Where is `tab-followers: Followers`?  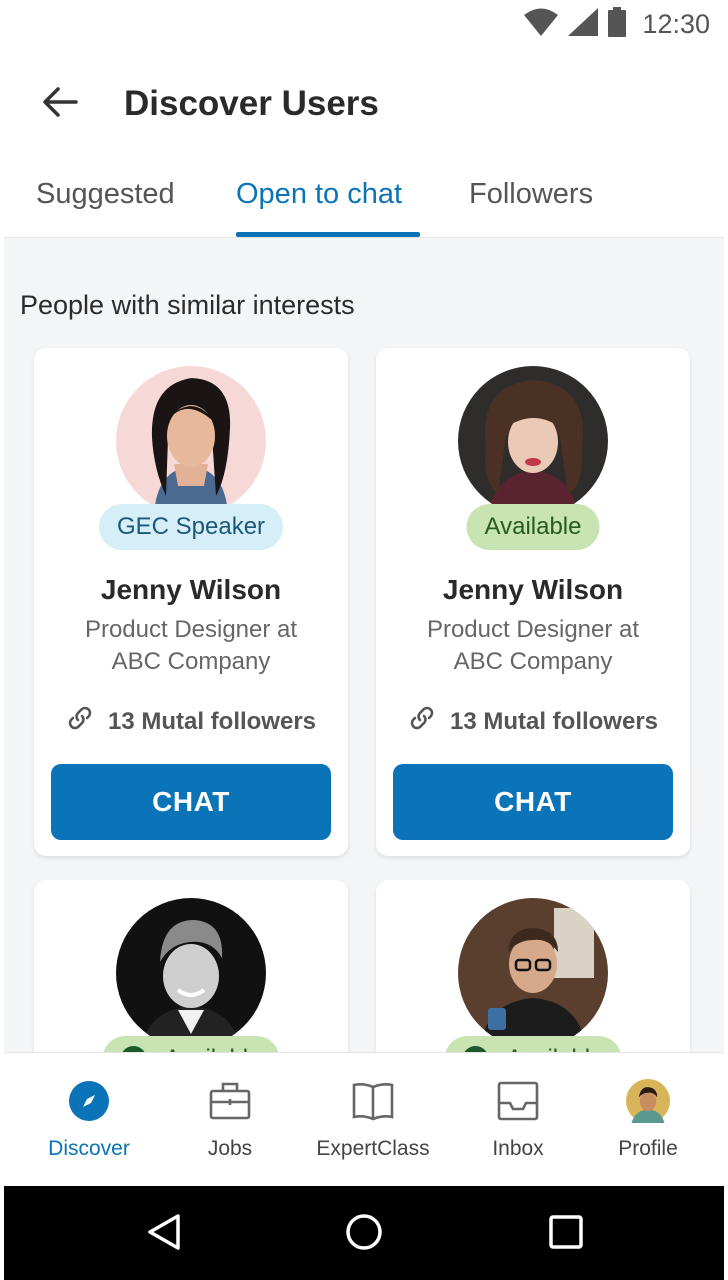 tab-followers: Followers is located at coordinates (531, 194).